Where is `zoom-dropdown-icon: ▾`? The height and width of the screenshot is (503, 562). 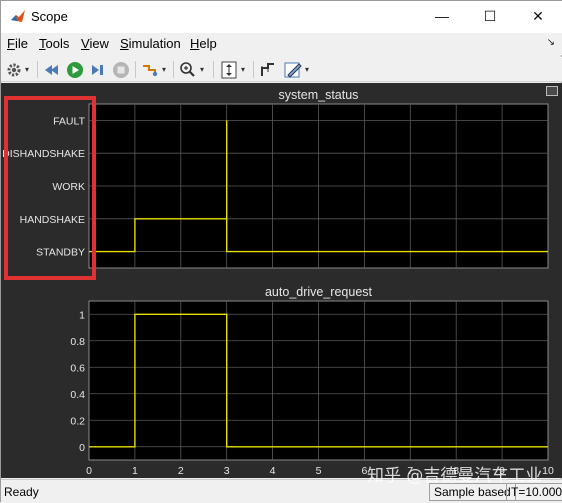 zoom-dropdown-icon: ▾ is located at coordinates (202, 75).